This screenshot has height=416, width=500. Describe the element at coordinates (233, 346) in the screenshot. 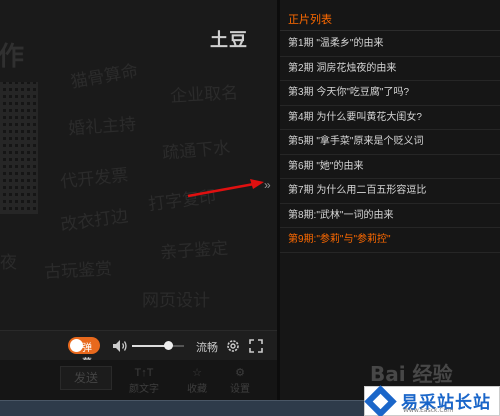

I see `gear-icon` at that location.